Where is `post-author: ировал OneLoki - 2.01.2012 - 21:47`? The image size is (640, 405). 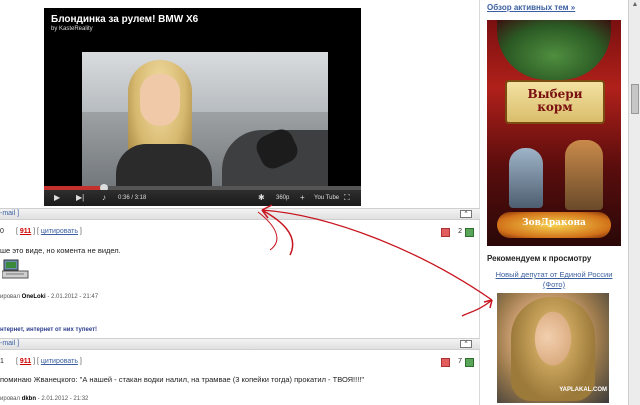 post-author: ировал OneLoki - 2.01.2012 - 21:47 is located at coordinates (49, 297).